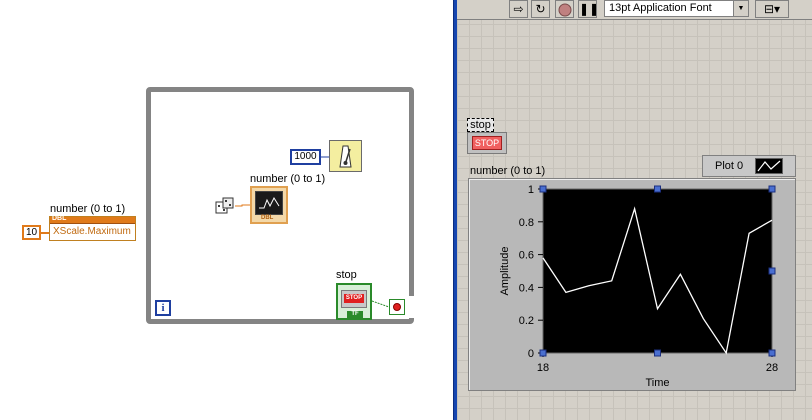 Image resolution: width=812 pixels, height=420 pixels. Describe the element at coordinates (769, 166) in the screenshot. I see `legend-plot-swatch` at that location.